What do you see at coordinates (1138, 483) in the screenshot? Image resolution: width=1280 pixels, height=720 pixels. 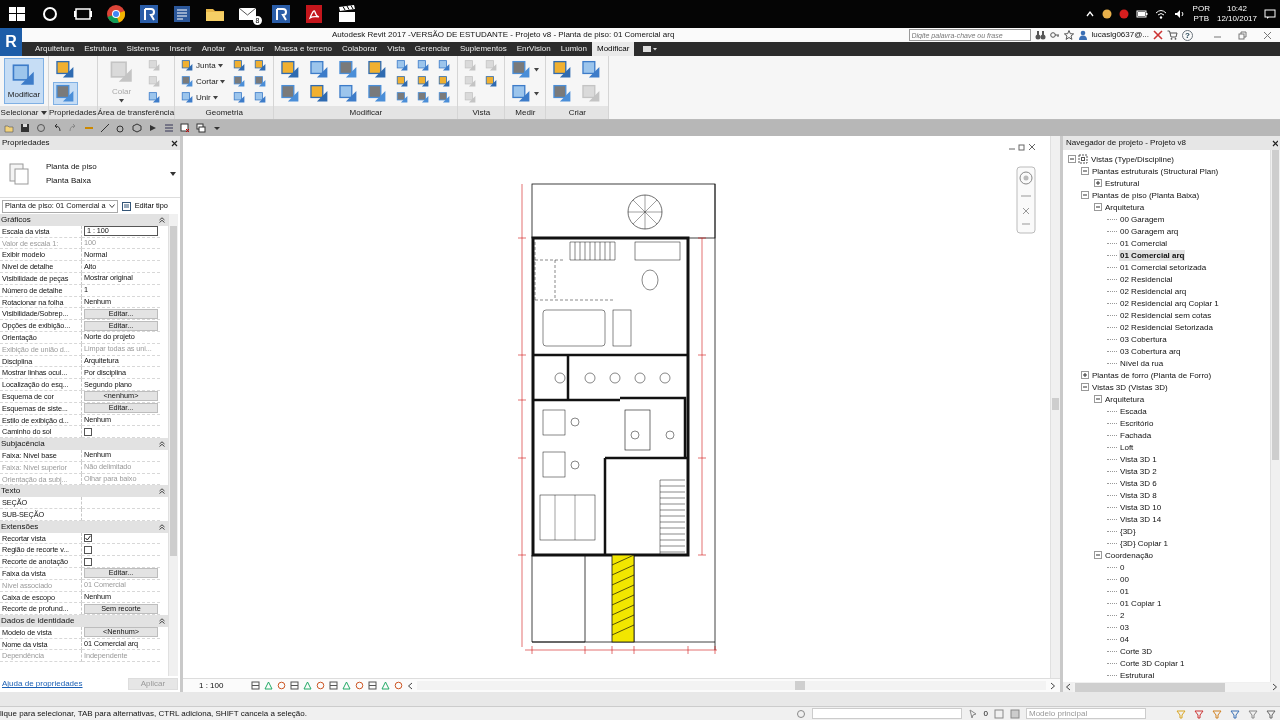 I see `tree-item: Vista 3D 6` at bounding box center [1138, 483].